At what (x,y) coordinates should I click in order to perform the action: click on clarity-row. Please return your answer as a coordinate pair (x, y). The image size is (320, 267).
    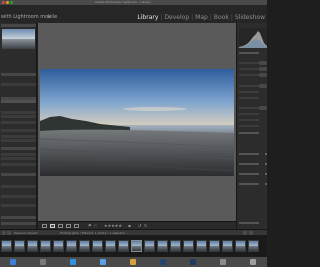
    Looking at the image, I should click on (249, 120).